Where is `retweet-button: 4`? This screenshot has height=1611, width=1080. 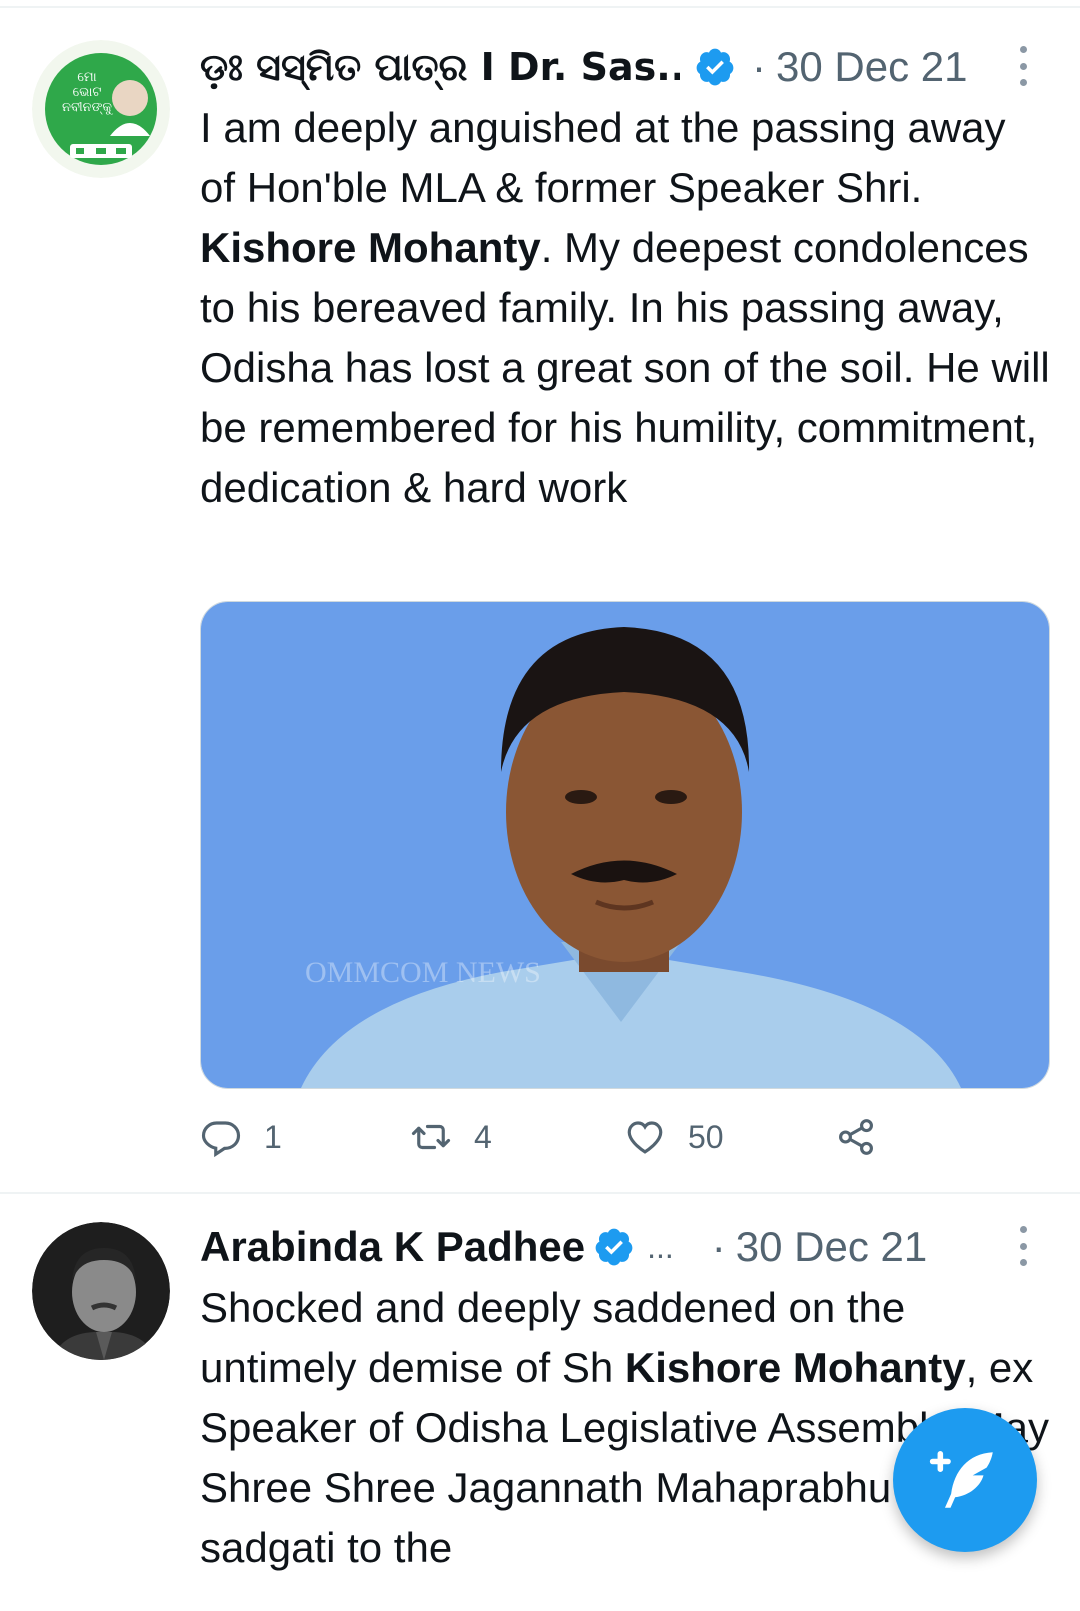 retweet-button: 4 is located at coordinates (451, 1137).